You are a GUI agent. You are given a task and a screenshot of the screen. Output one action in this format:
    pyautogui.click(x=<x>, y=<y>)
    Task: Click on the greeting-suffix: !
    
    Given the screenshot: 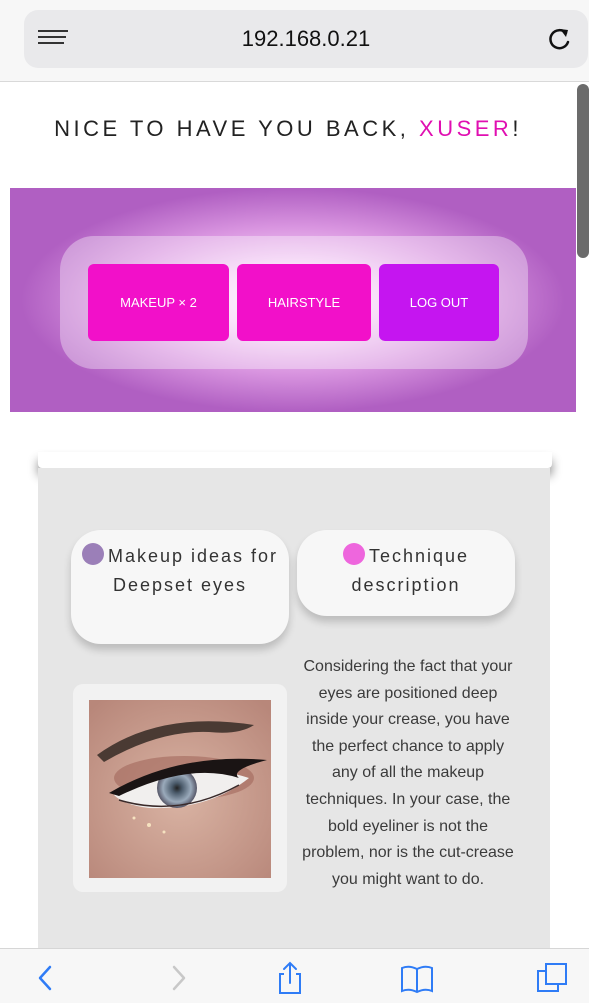 What is the action you would take?
    pyautogui.click(x=517, y=128)
    